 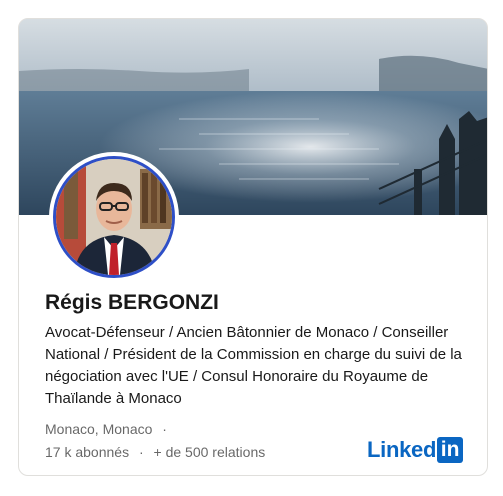 I want to click on connections-count: + de 500 relations, so click(x=210, y=452).